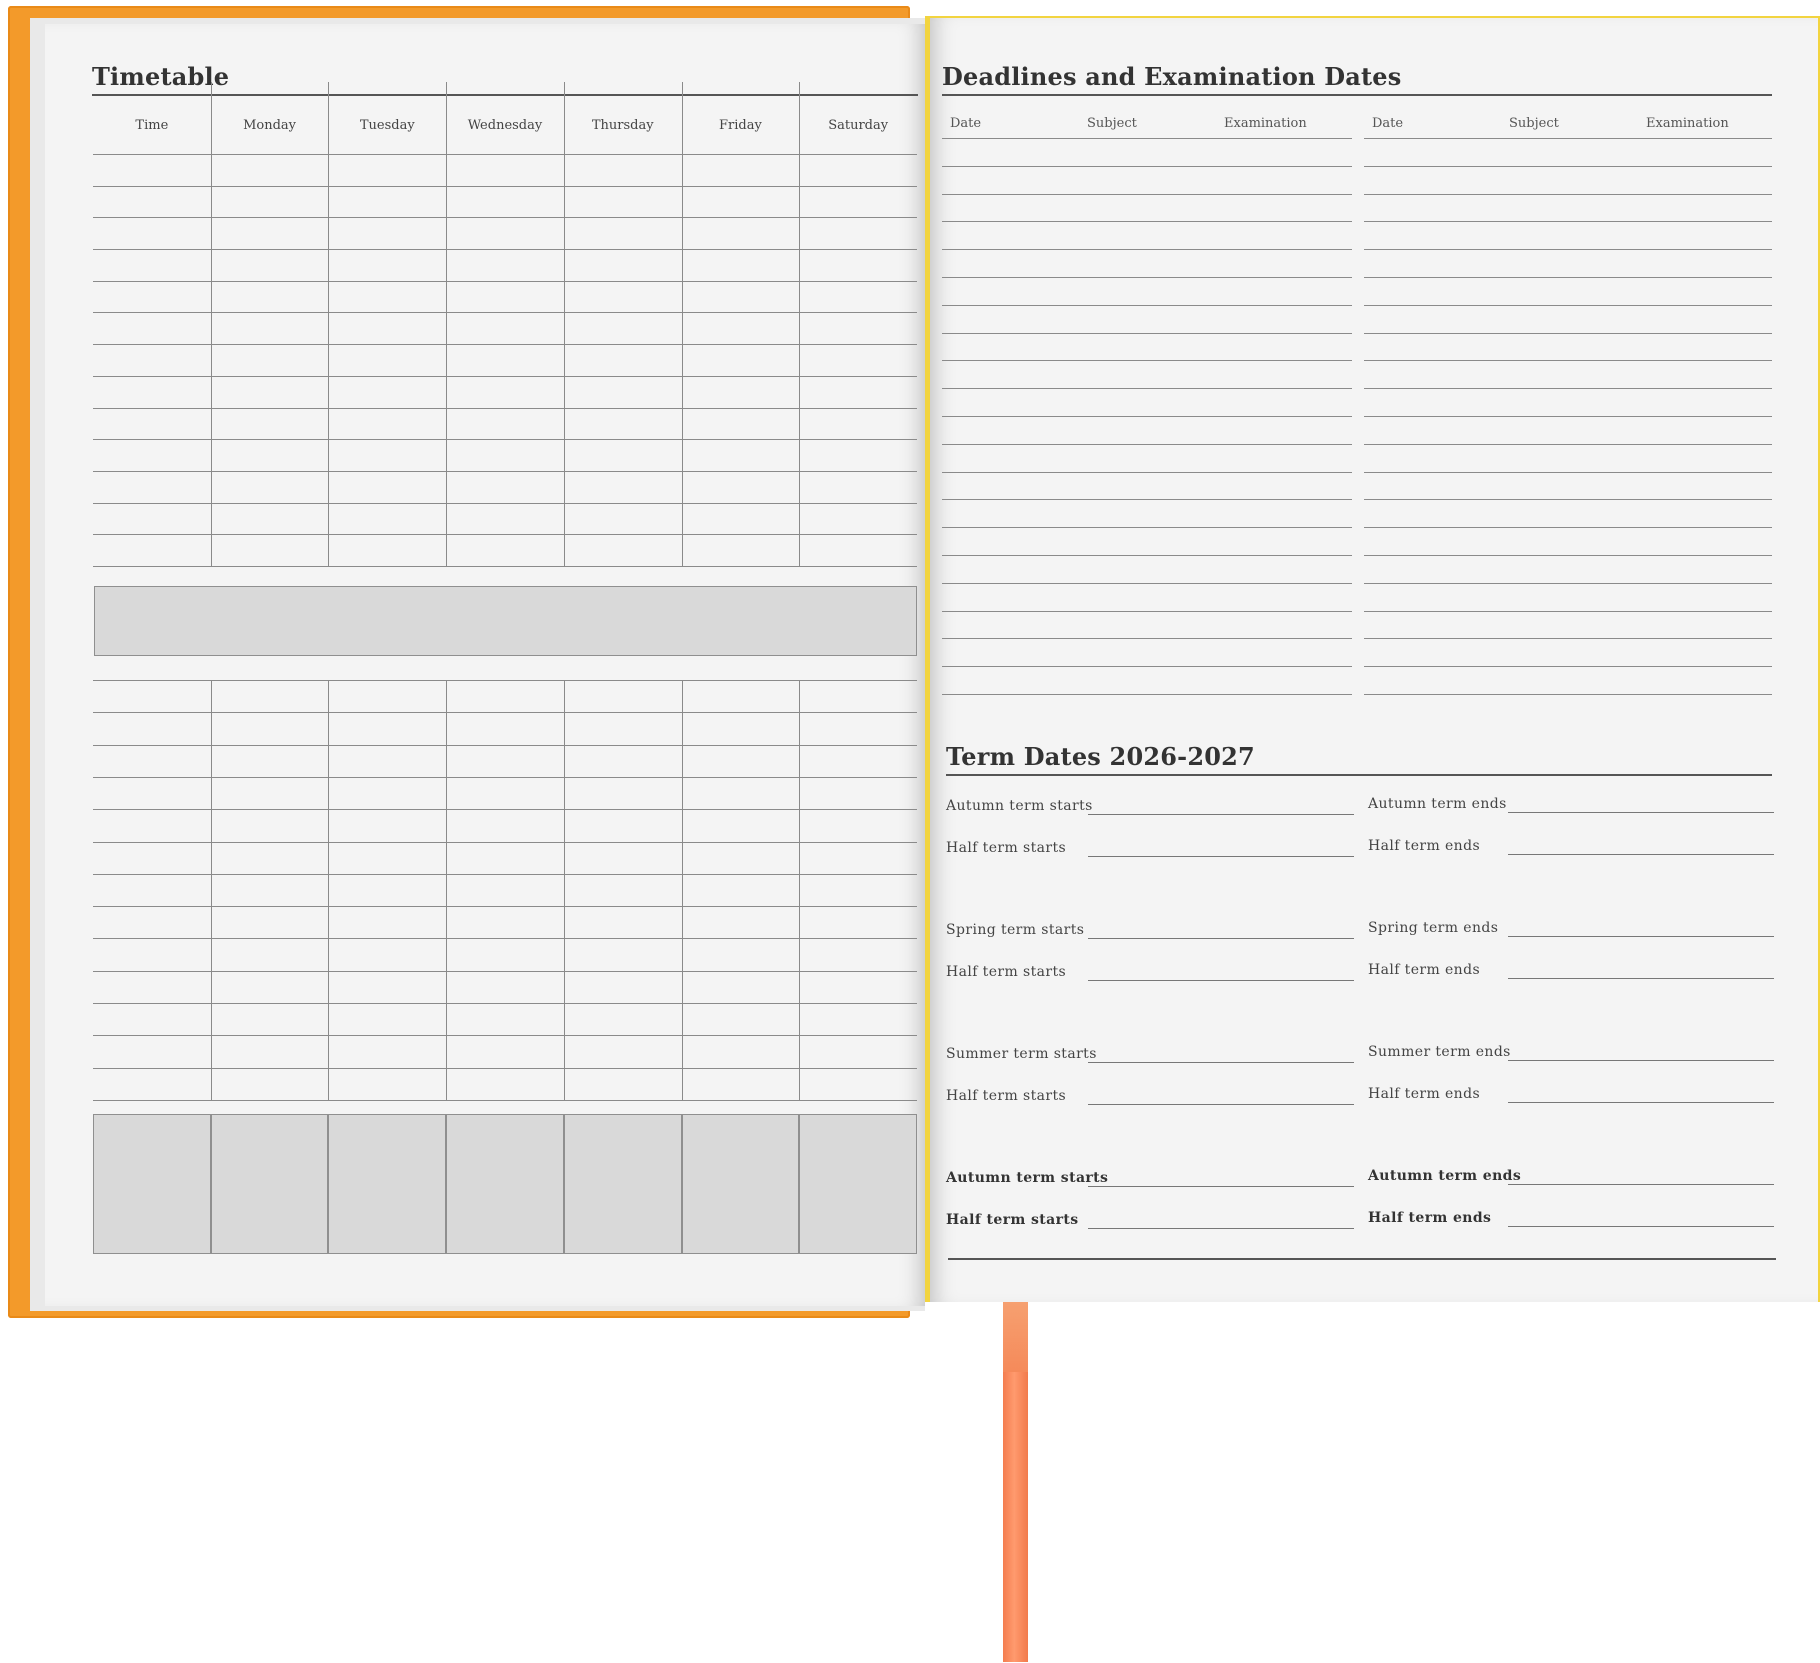  Describe the element at coordinates (1015, 1337) in the screenshot. I see `ribbon-bookmark-top` at that location.